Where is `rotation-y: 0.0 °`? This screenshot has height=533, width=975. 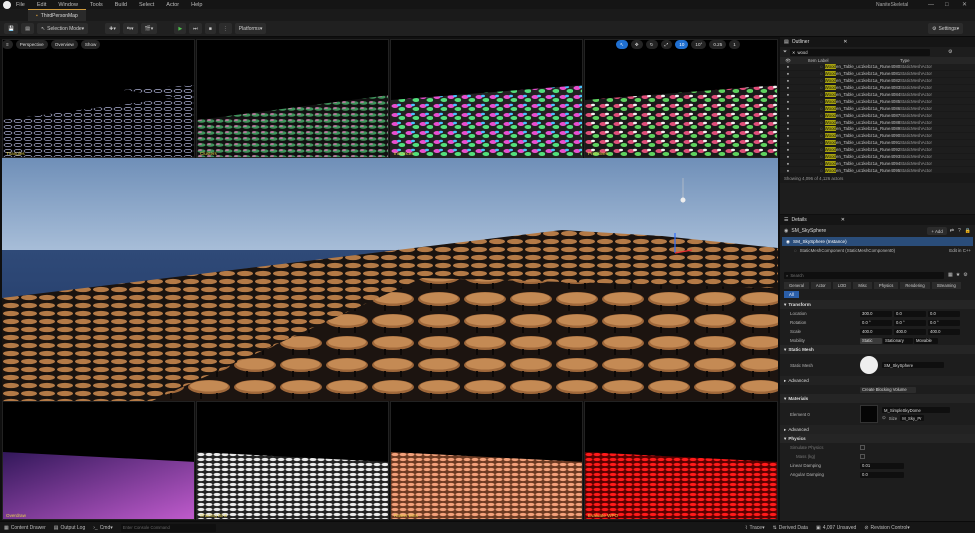 rotation-y: 0.0 ° is located at coordinates (910, 322).